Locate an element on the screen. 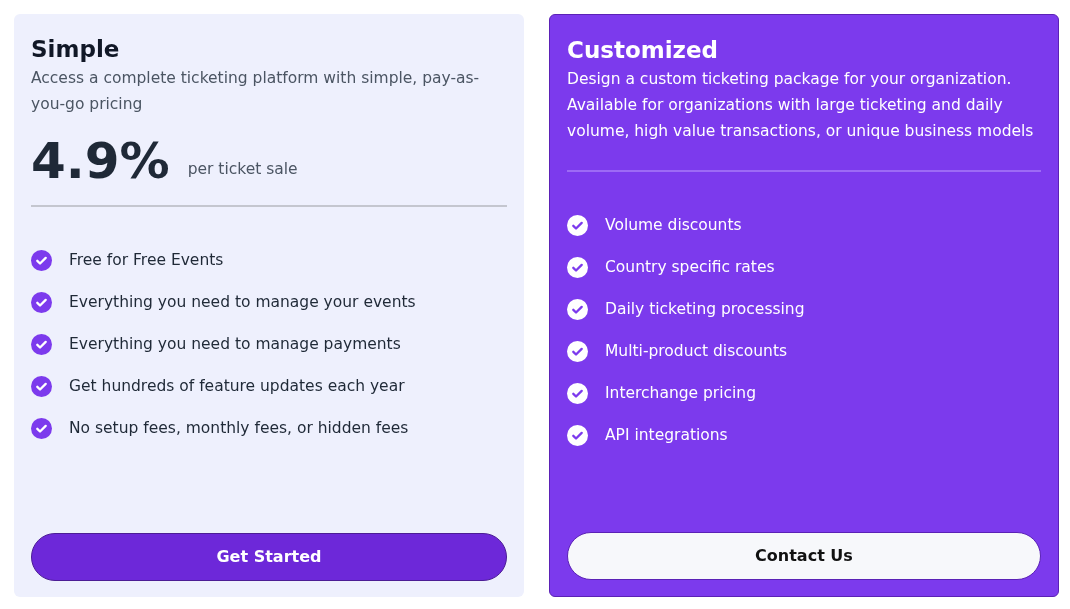 Image resolution: width=1070 pixels, height=609 pixels. cta-button: Contact Us is located at coordinates (804, 556).